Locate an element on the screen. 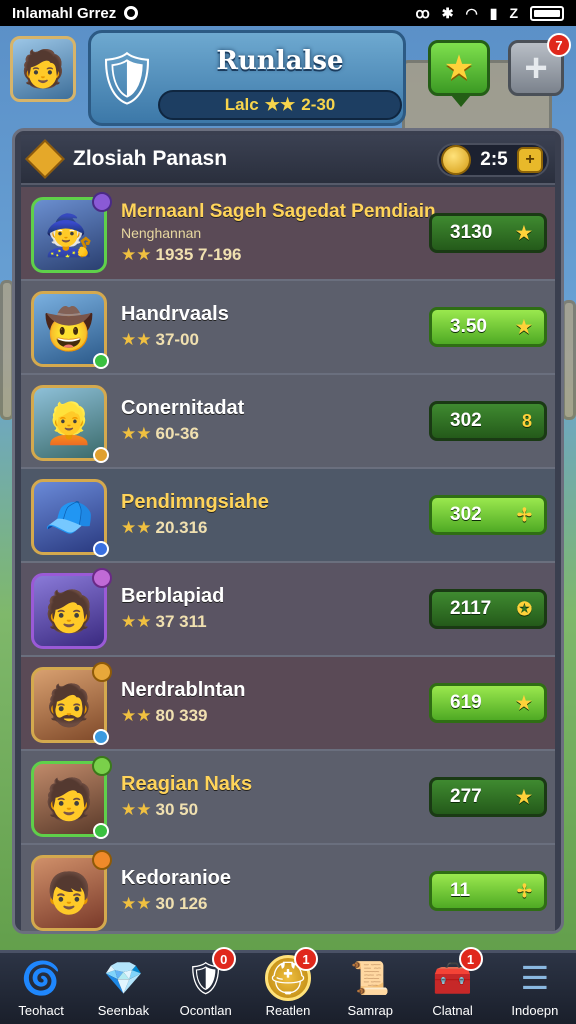  panel-header: Zlosiah Panasn 2:5 + is located at coordinates (288, 160).